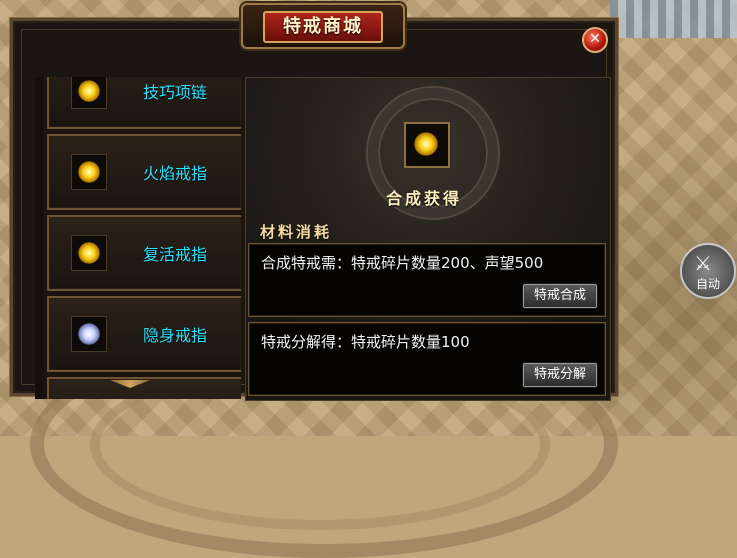 This screenshot has width=737, height=558. Describe the element at coordinates (175, 335) in the screenshot. I see `item-label: 隐身戒指` at that location.